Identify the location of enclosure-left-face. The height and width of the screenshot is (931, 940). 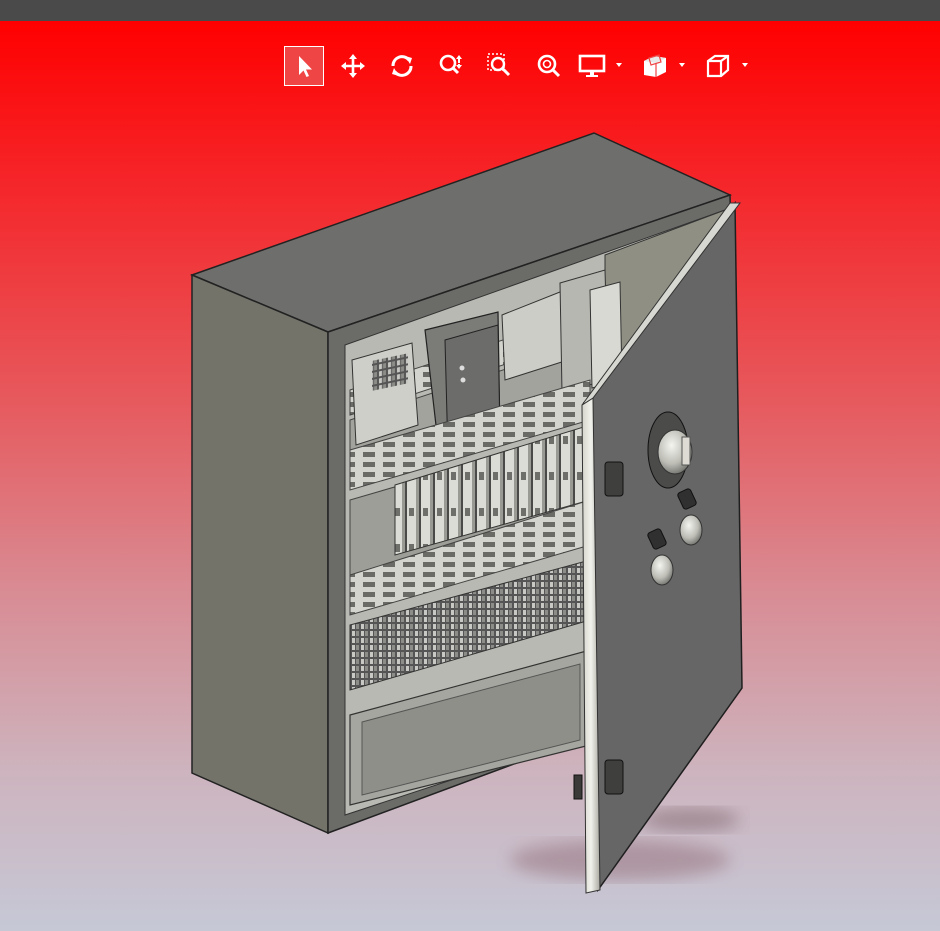
(260, 554).